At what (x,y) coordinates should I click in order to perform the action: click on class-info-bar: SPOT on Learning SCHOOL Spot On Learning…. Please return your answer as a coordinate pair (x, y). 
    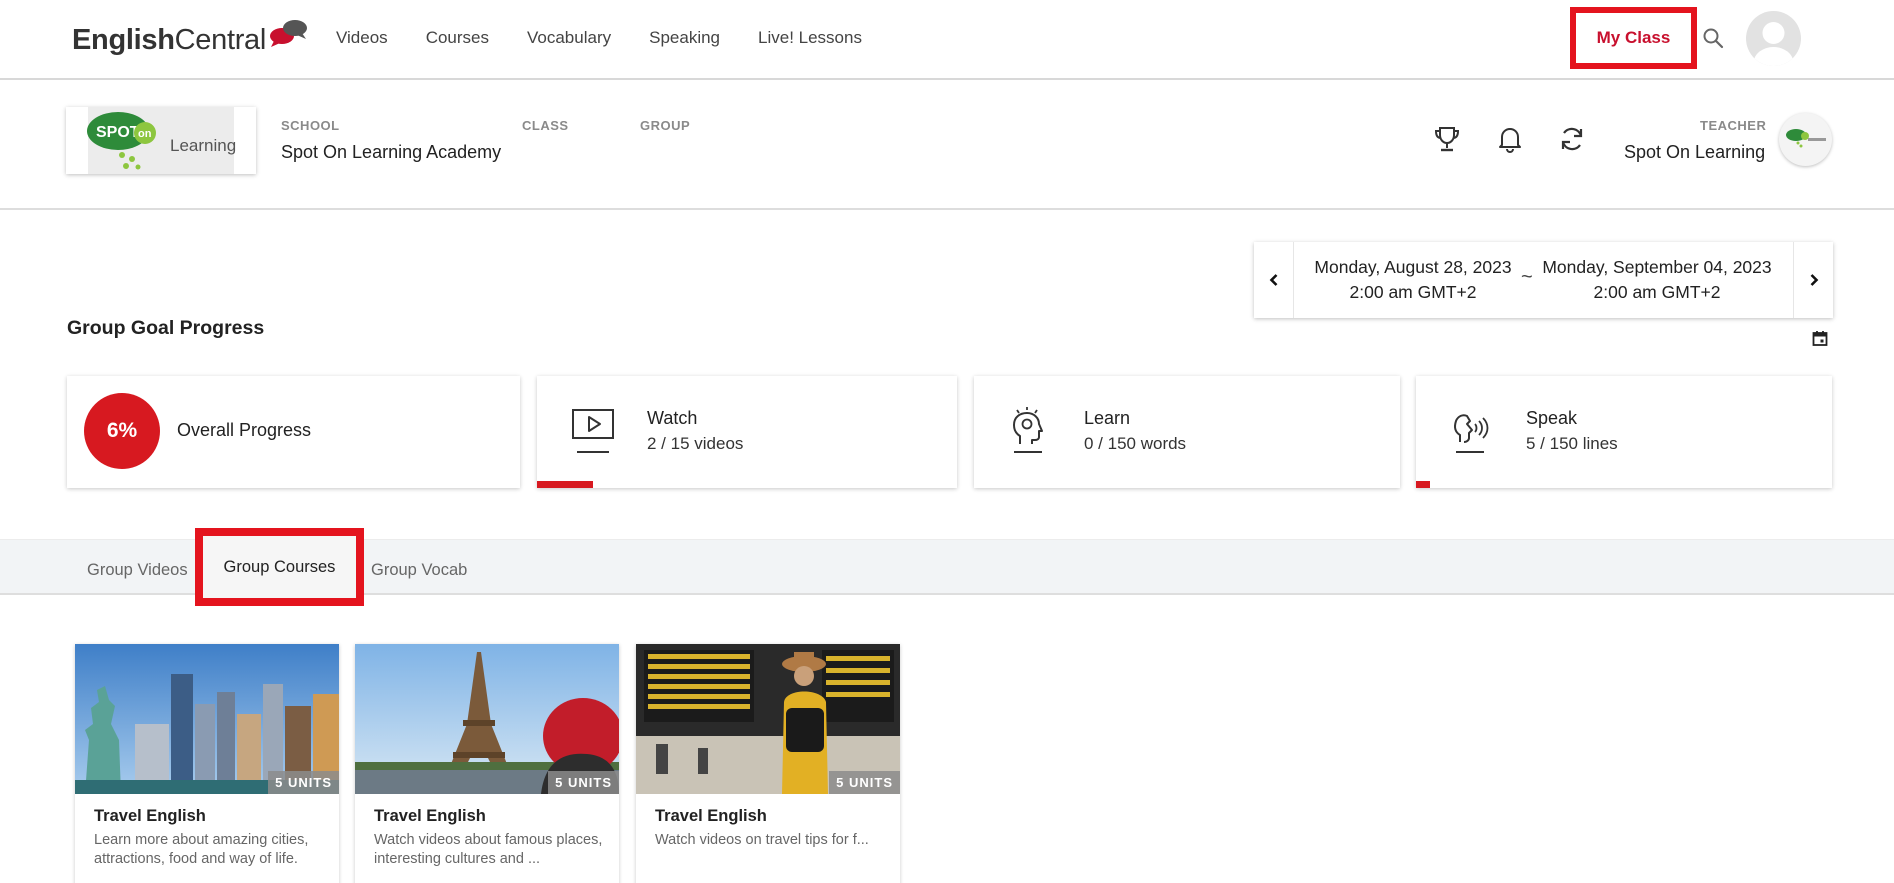
    Looking at the image, I should click on (947, 146).